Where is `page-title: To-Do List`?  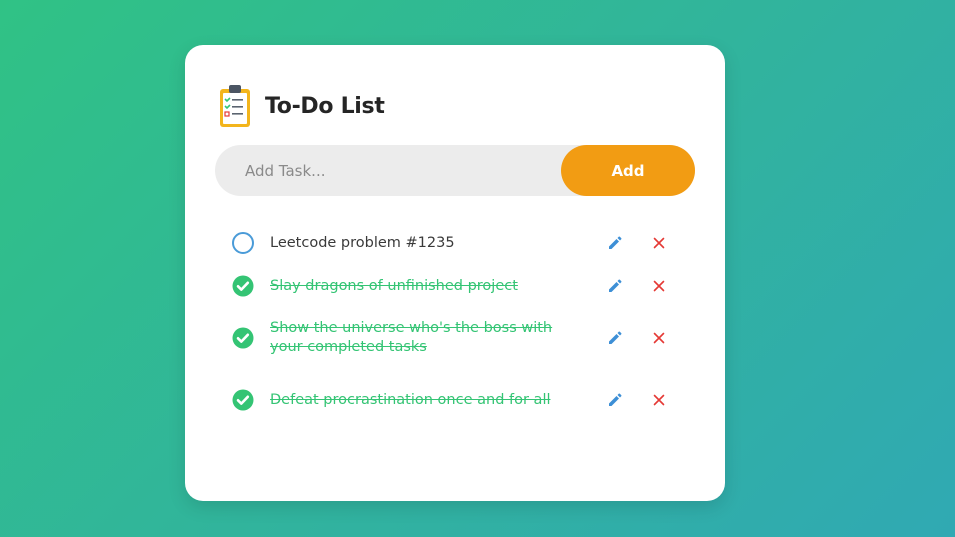 page-title: To-Do List is located at coordinates (325, 106).